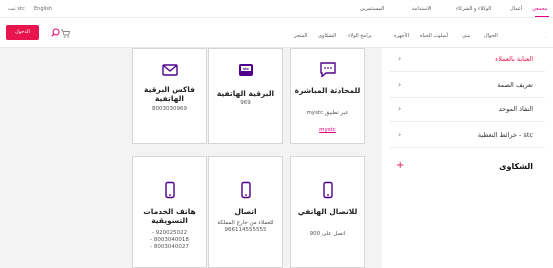  What do you see at coordinates (542, 16) in the screenshot?
I see `active-segment-underline` at bounding box center [542, 16].